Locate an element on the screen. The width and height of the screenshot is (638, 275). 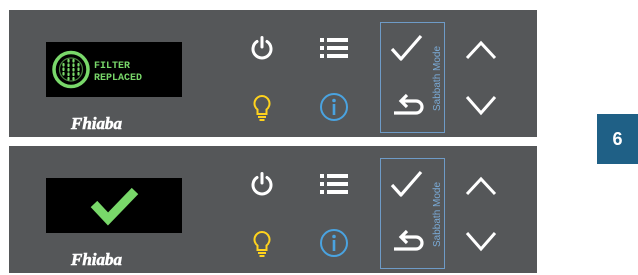
display-line-2: REPLACED is located at coordinates (118, 78).